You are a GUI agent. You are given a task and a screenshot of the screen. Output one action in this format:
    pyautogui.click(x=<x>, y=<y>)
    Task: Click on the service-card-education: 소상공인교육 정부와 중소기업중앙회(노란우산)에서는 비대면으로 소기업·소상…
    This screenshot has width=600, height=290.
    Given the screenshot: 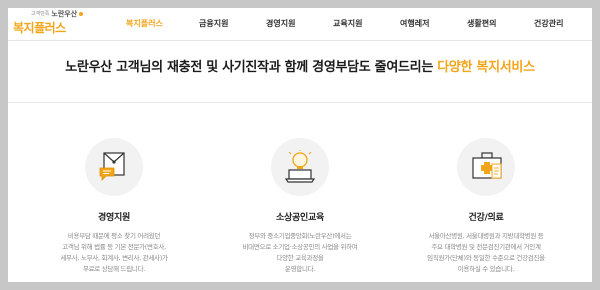 What is the action you would take?
    pyautogui.click(x=300, y=206)
    